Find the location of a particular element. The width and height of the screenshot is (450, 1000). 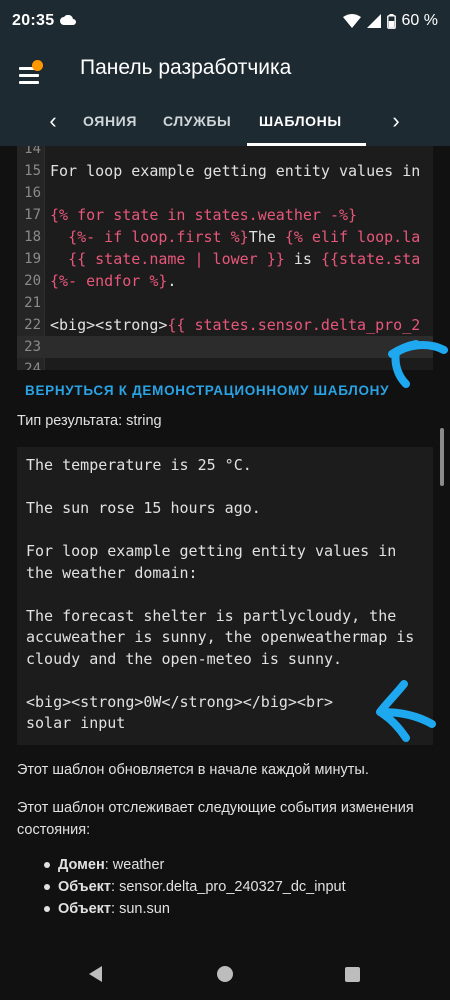

battery-percent: 60 % is located at coordinates (419, 20).